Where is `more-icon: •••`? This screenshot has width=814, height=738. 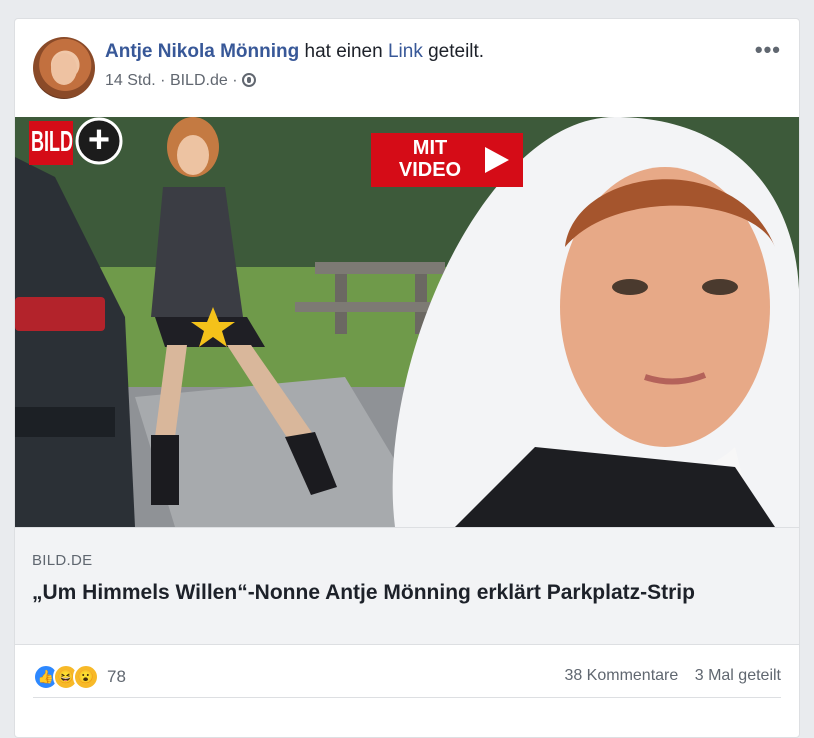 more-icon: ••• is located at coordinates (768, 50).